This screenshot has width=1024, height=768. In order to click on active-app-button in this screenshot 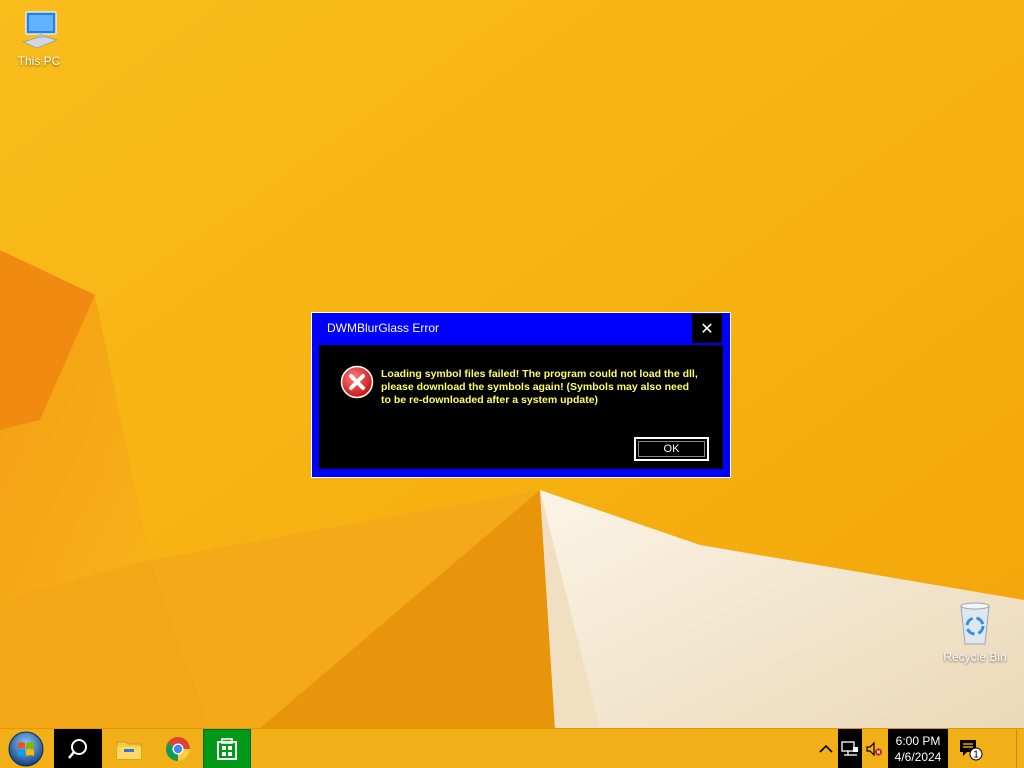, I will do `click(227, 748)`.